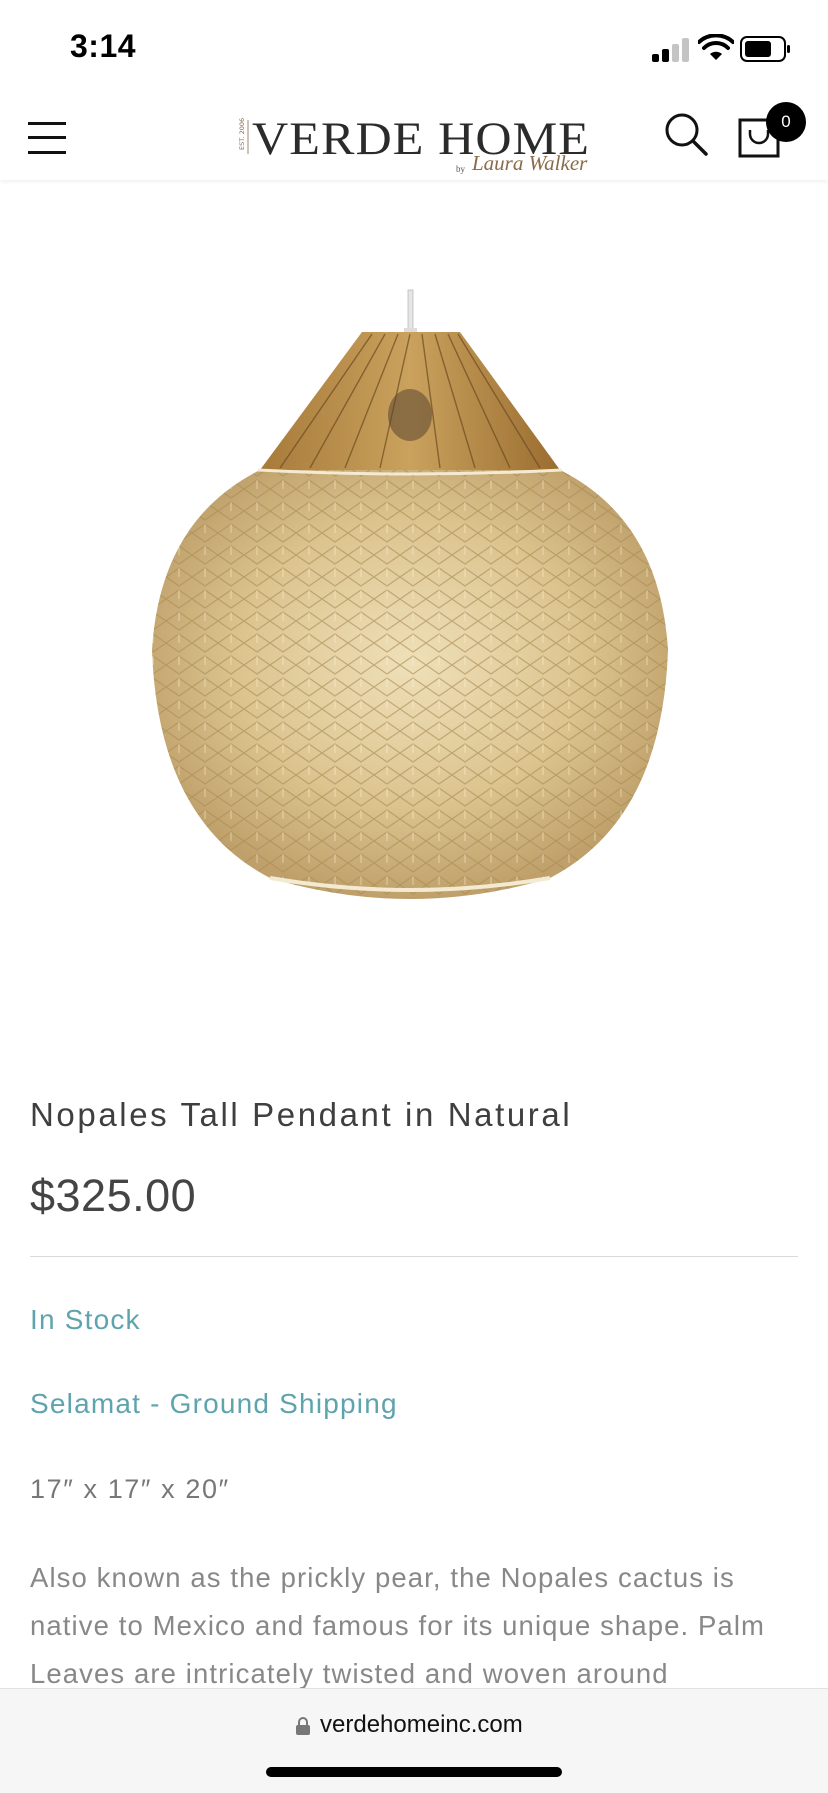 This screenshot has height=1793, width=828. What do you see at coordinates (670, 50) in the screenshot?
I see `cellular-signal-icon` at bounding box center [670, 50].